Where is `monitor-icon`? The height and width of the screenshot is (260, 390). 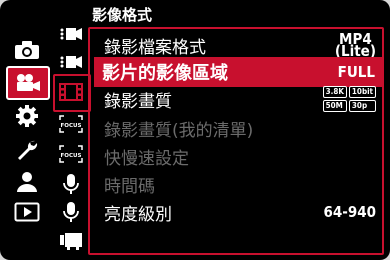 monitor-icon is located at coordinates (71, 241).